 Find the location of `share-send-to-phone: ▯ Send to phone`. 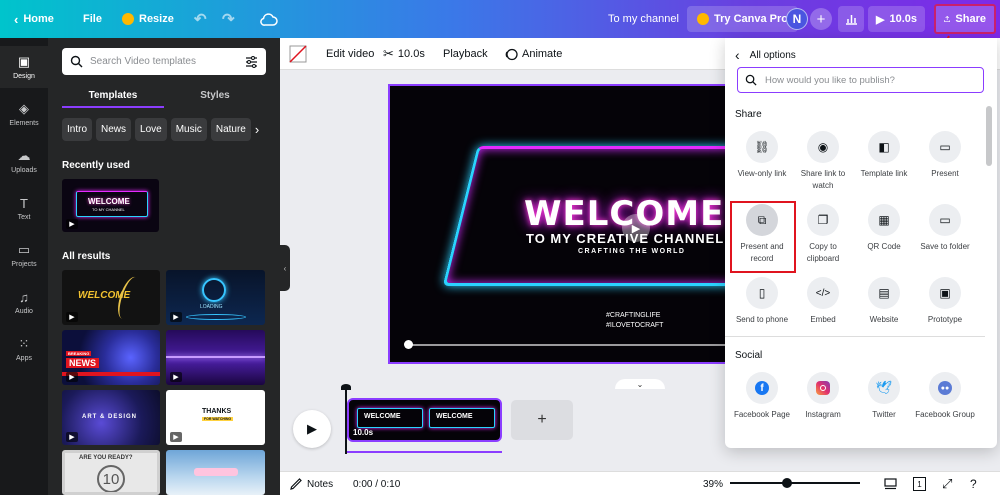

share-send-to-phone: ▯ Send to phone is located at coordinates (762, 301).